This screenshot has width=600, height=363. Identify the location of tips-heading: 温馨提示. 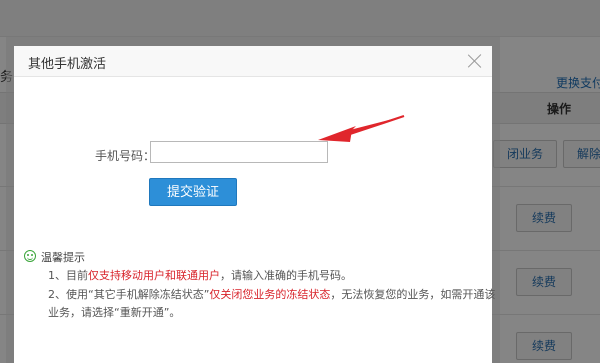
(63, 257).